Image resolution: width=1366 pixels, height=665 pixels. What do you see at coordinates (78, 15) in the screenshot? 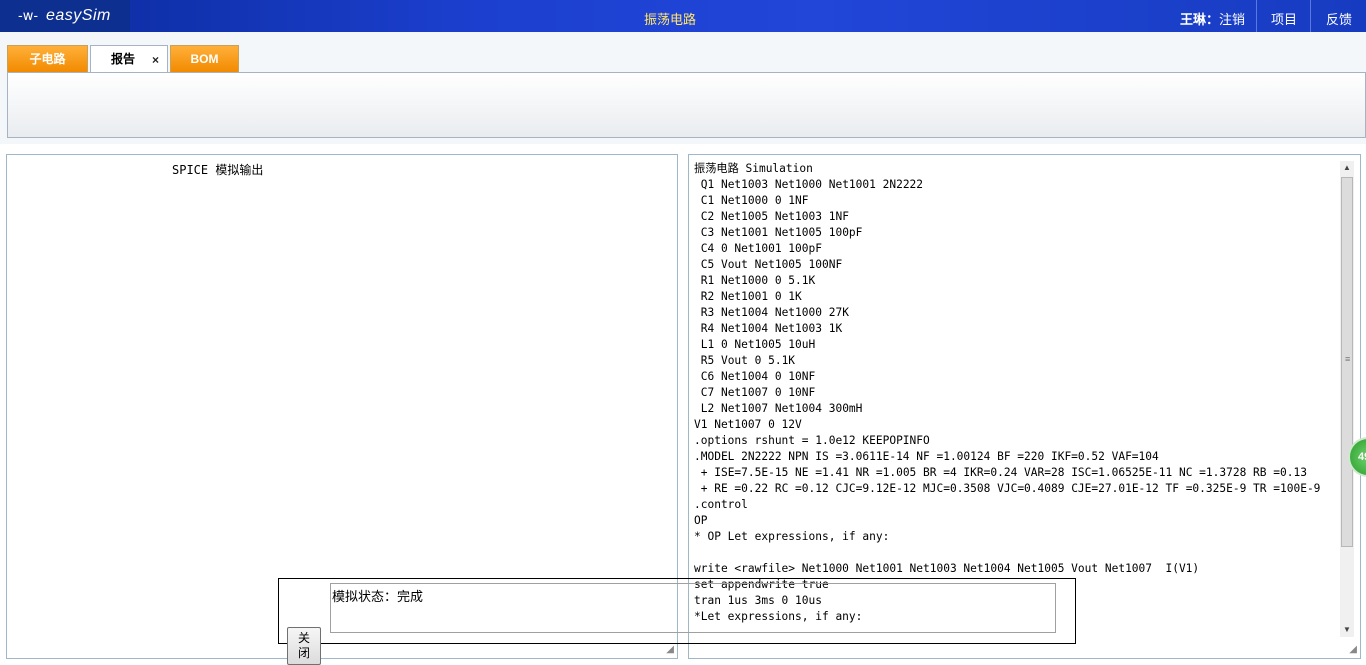
I see `logo-text: easySim` at bounding box center [78, 15].